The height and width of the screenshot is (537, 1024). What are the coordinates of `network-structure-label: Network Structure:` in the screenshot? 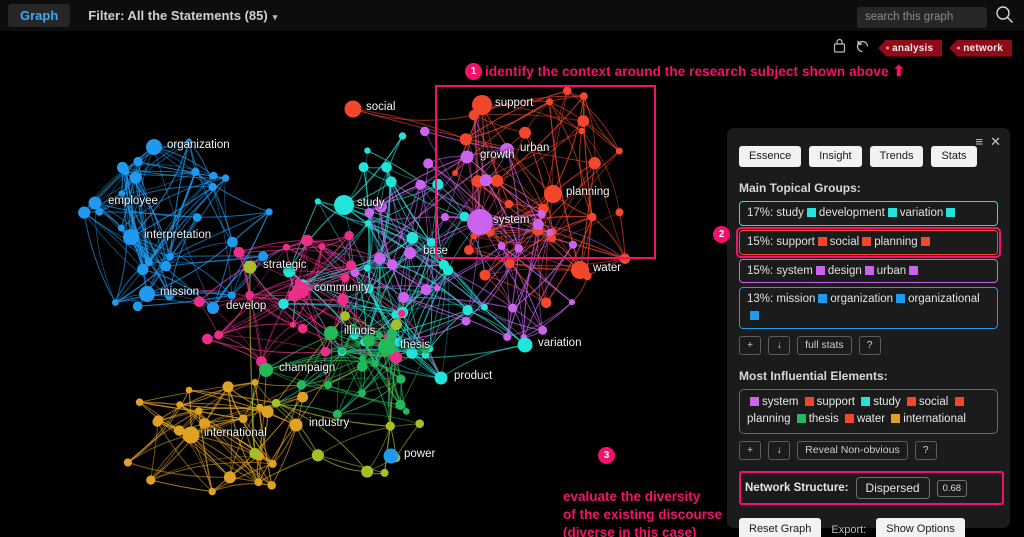 It's located at (797, 488).